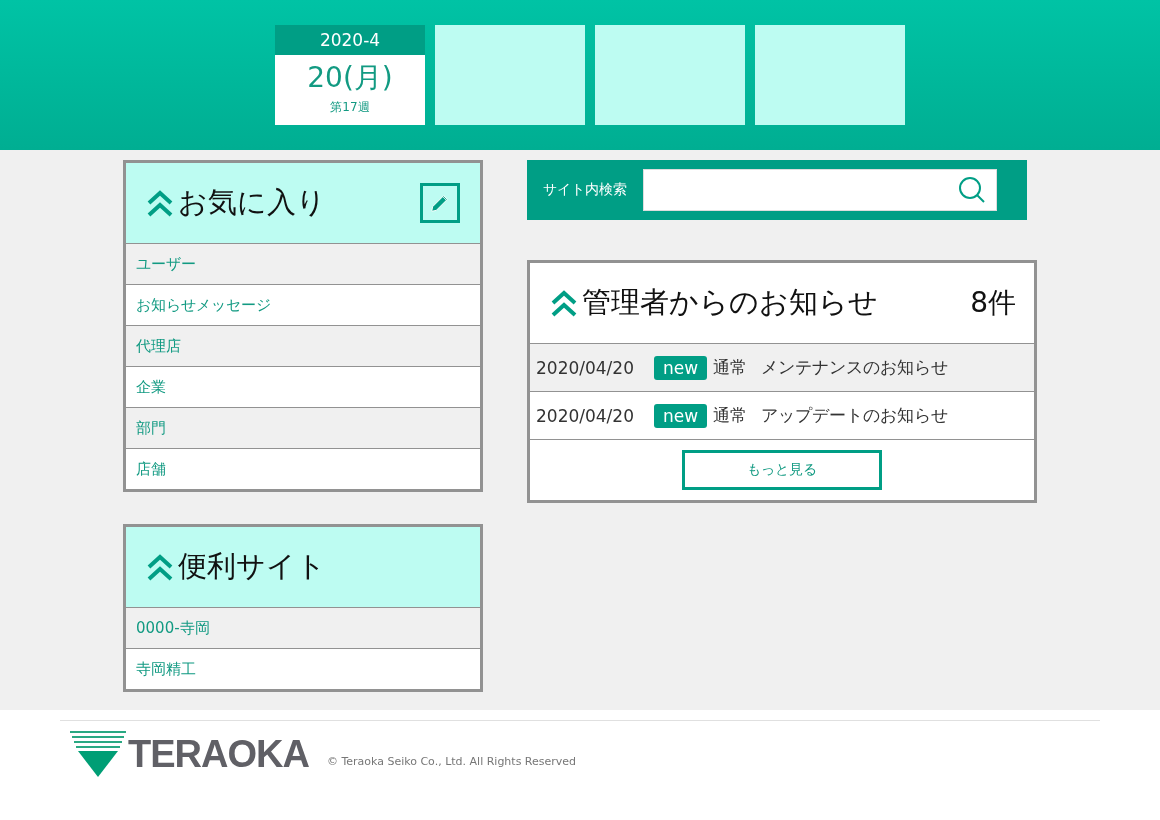 The height and width of the screenshot is (820, 1160). What do you see at coordinates (782, 470) in the screenshot?
I see `more-button: もっと見る` at bounding box center [782, 470].